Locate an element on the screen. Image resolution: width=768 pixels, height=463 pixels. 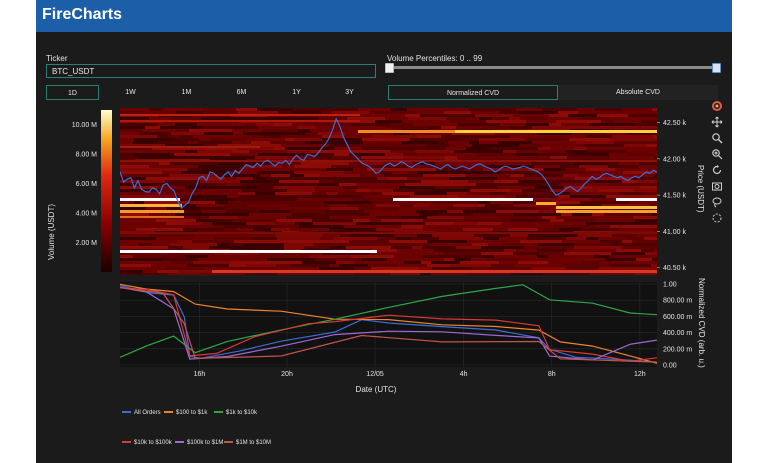
price-tick-label: 40.50 k is located at coordinates (674, 268).